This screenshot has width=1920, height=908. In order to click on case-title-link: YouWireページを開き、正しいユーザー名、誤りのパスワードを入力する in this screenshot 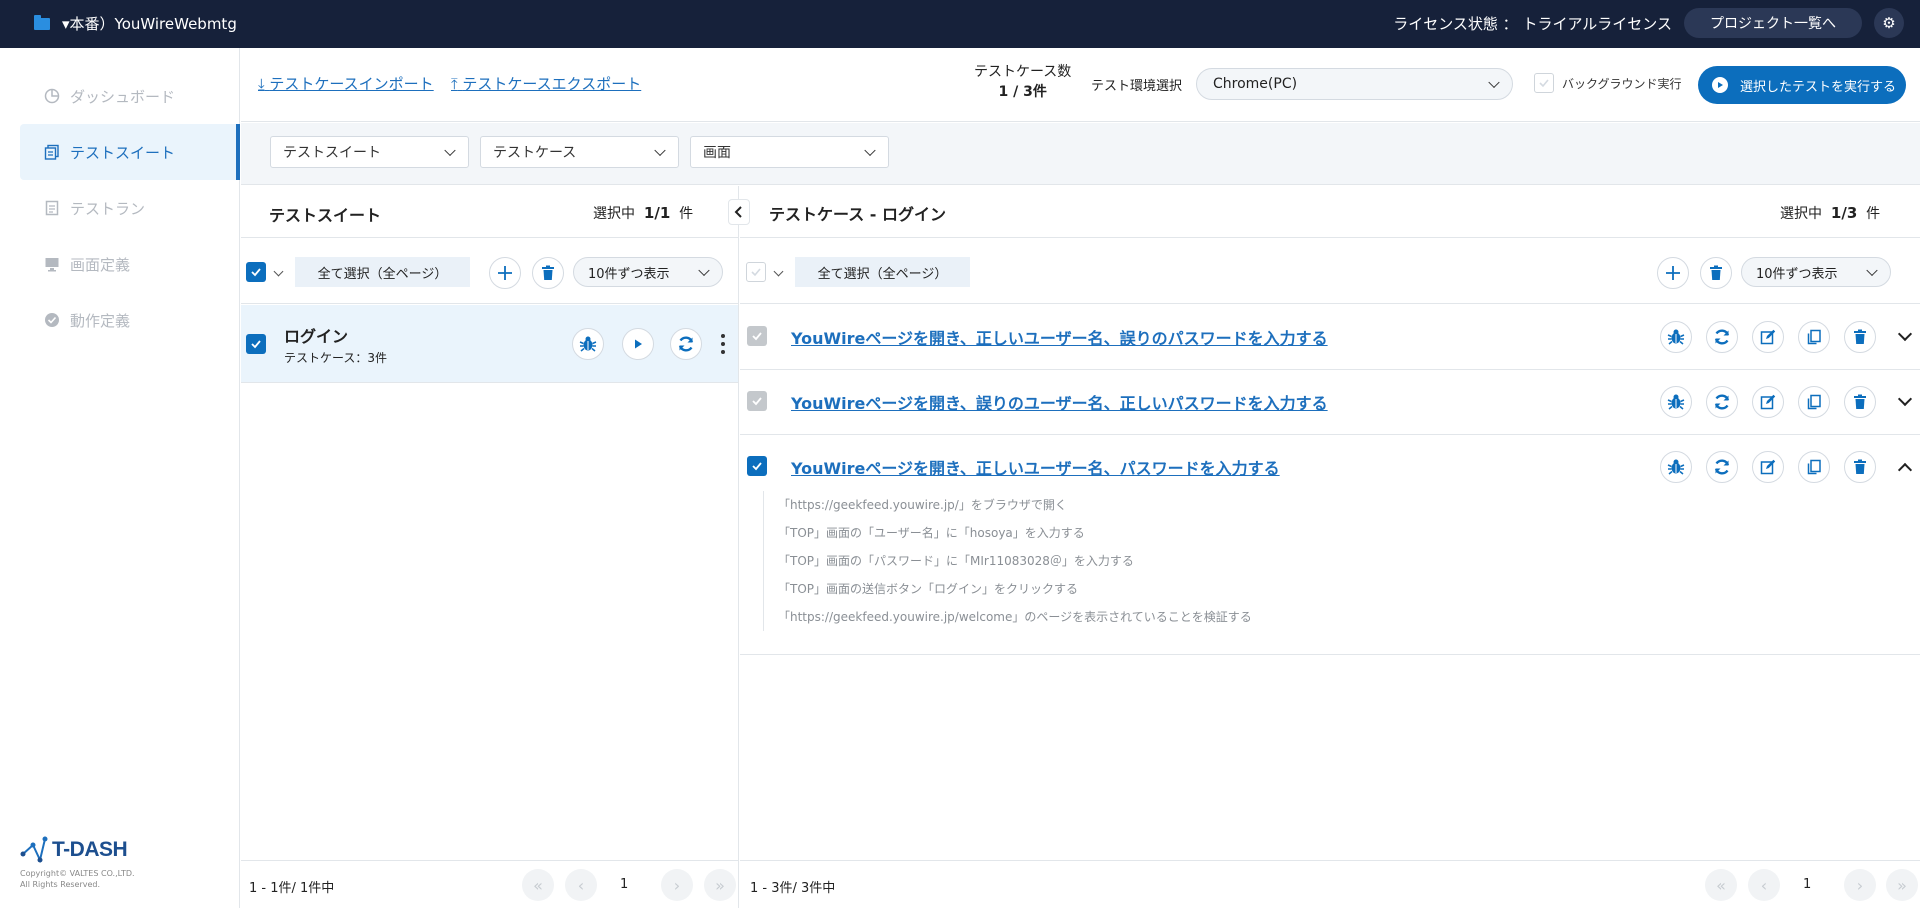, I will do `click(1059, 337)`.